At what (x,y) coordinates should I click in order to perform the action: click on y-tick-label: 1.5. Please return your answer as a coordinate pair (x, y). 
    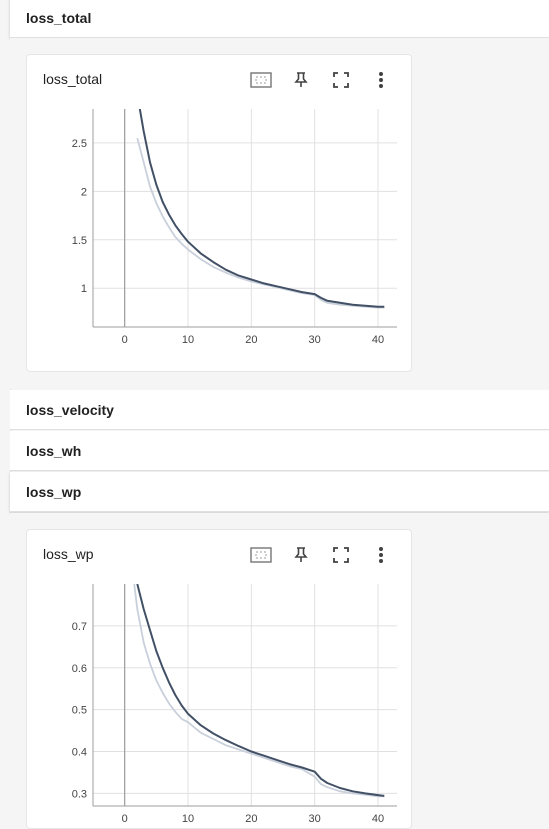
    Looking at the image, I should click on (79, 241).